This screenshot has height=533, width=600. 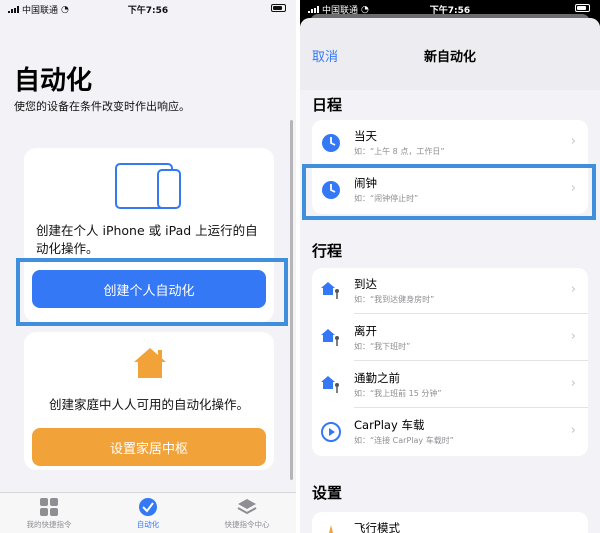 What do you see at coordinates (389, 425) in the screenshot?
I see `row-title: CarPlay 车载` at bounding box center [389, 425].